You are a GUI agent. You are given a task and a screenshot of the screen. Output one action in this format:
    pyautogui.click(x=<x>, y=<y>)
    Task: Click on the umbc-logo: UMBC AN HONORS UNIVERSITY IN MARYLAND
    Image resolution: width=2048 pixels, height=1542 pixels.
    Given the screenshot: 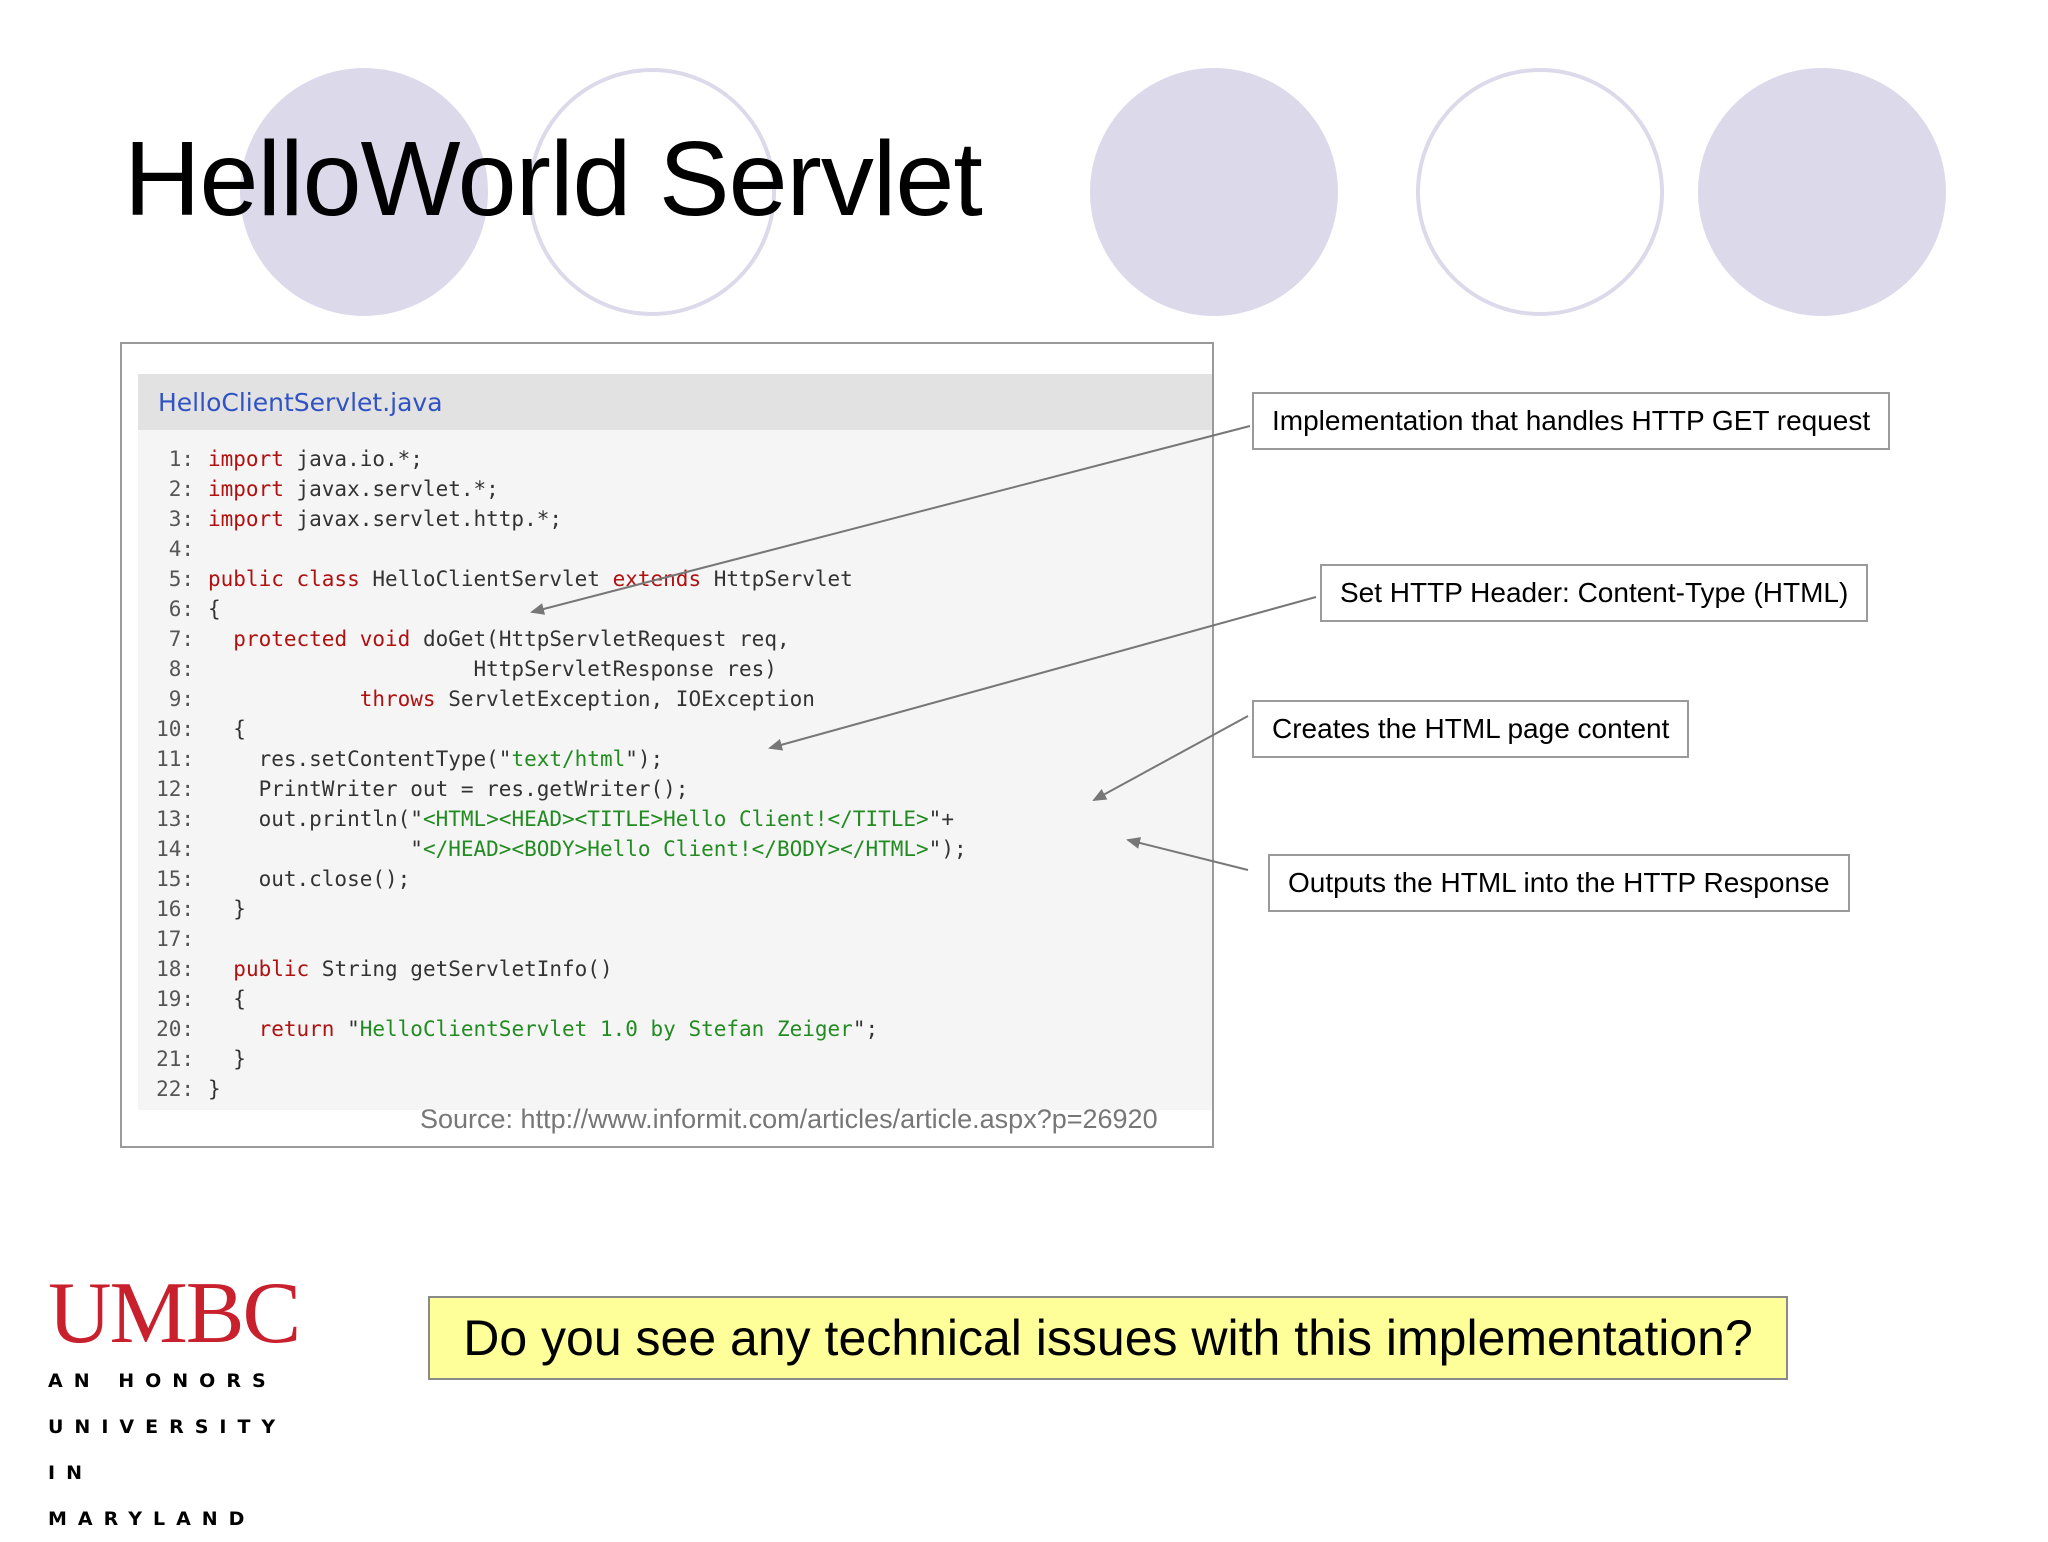 What is the action you would take?
    pyautogui.click(x=178, y=1406)
    